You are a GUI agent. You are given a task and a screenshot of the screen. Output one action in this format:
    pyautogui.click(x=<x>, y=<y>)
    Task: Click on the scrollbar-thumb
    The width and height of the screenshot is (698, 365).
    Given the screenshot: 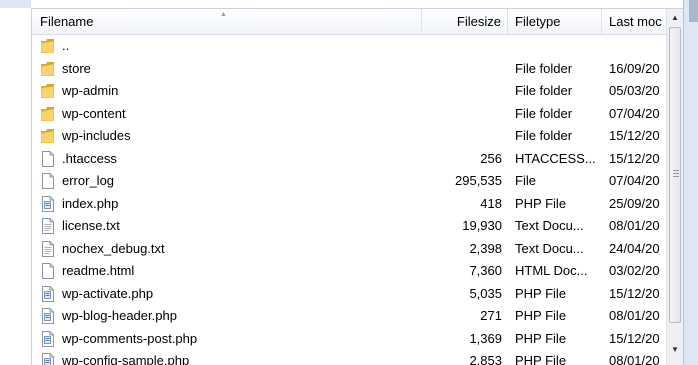 What is the action you would take?
    pyautogui.click(x=675, y=175)
    